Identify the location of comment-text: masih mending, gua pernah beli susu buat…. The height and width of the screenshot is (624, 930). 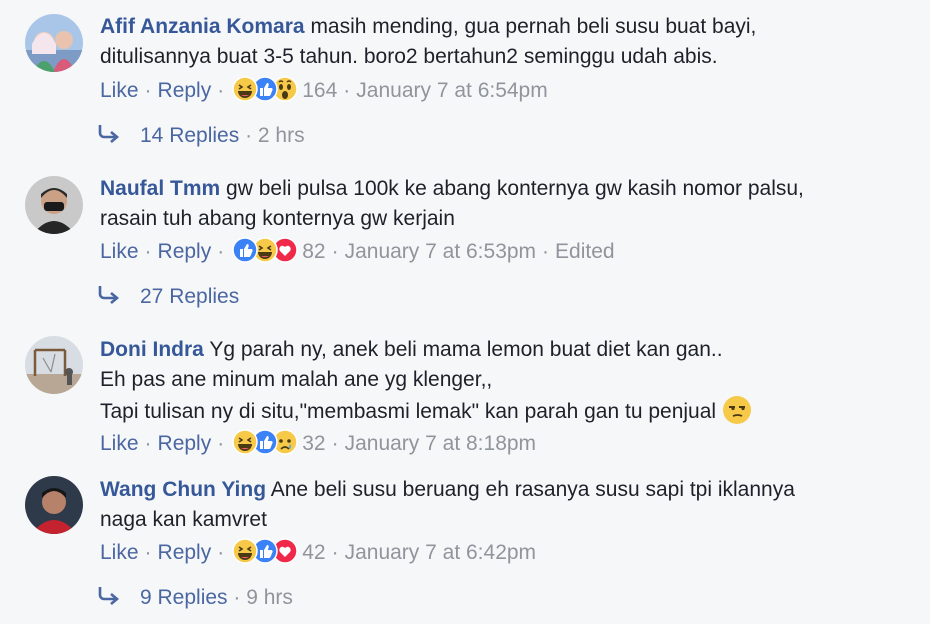
(533, 26).